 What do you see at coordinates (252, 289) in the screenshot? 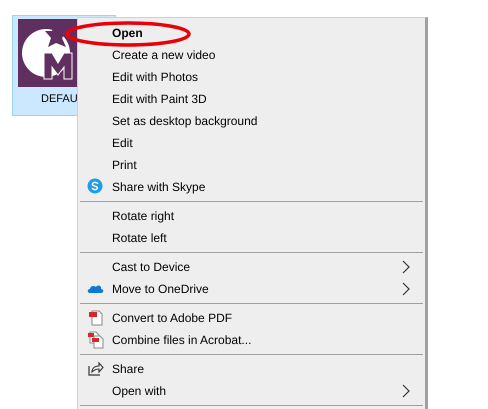
I see `menu-item: Move to OneDrive` at bounding box center [252, 289].